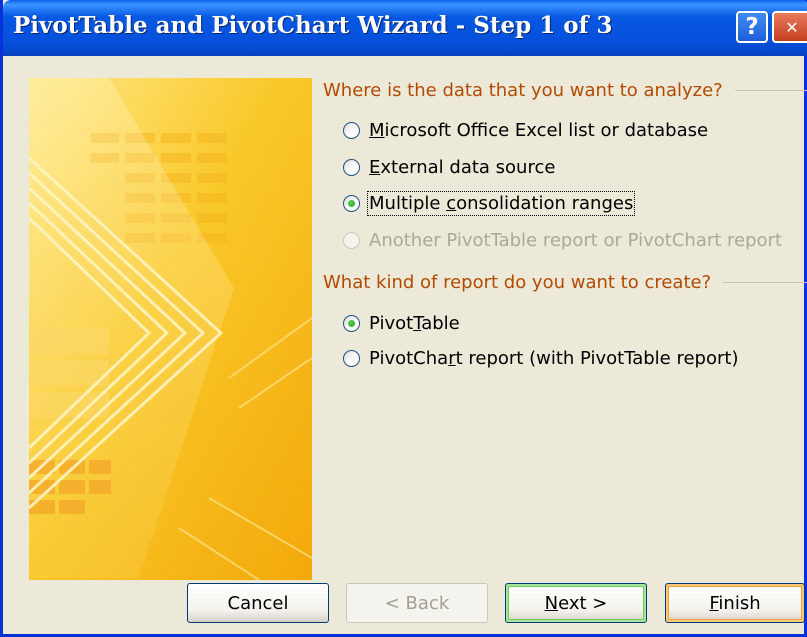 The width and height of the screenshot is (807, 637). I want to click on radio-pivottable: PivotTable, so click(401, 323).